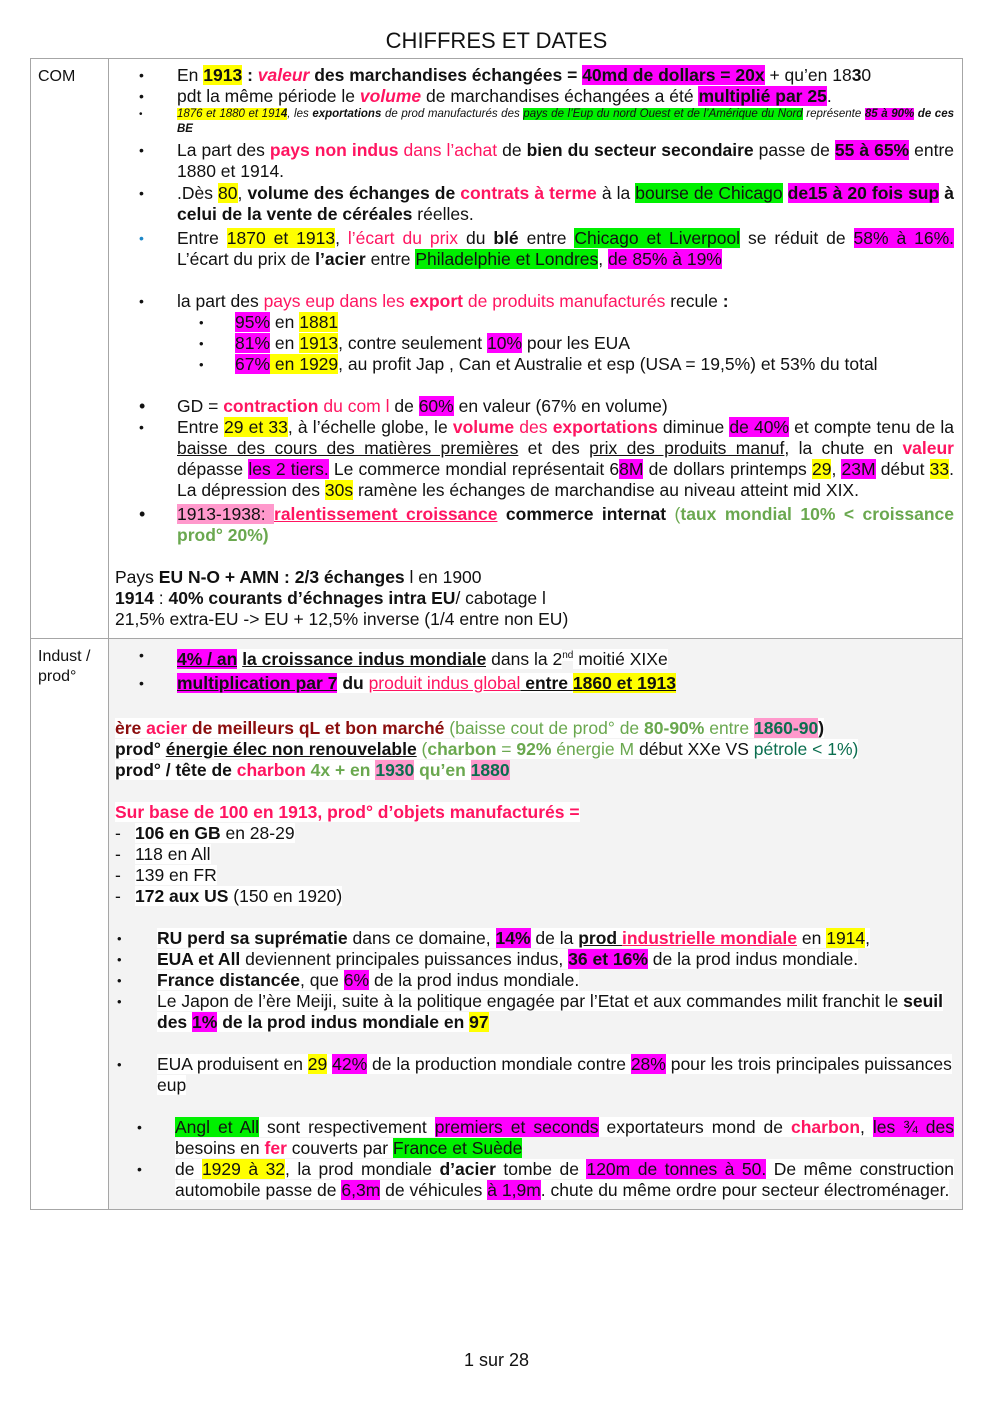 The width and height of the screenshot is (993, 1404). I want to click on text: du, so click(476, 238).